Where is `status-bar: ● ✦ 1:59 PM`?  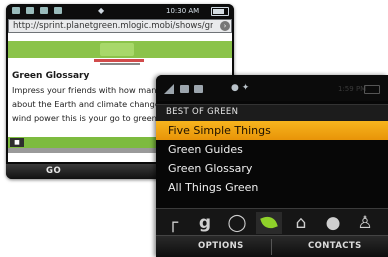 status-bar: ● ✦ 1:59 PM is located at coordinates (272, 88).